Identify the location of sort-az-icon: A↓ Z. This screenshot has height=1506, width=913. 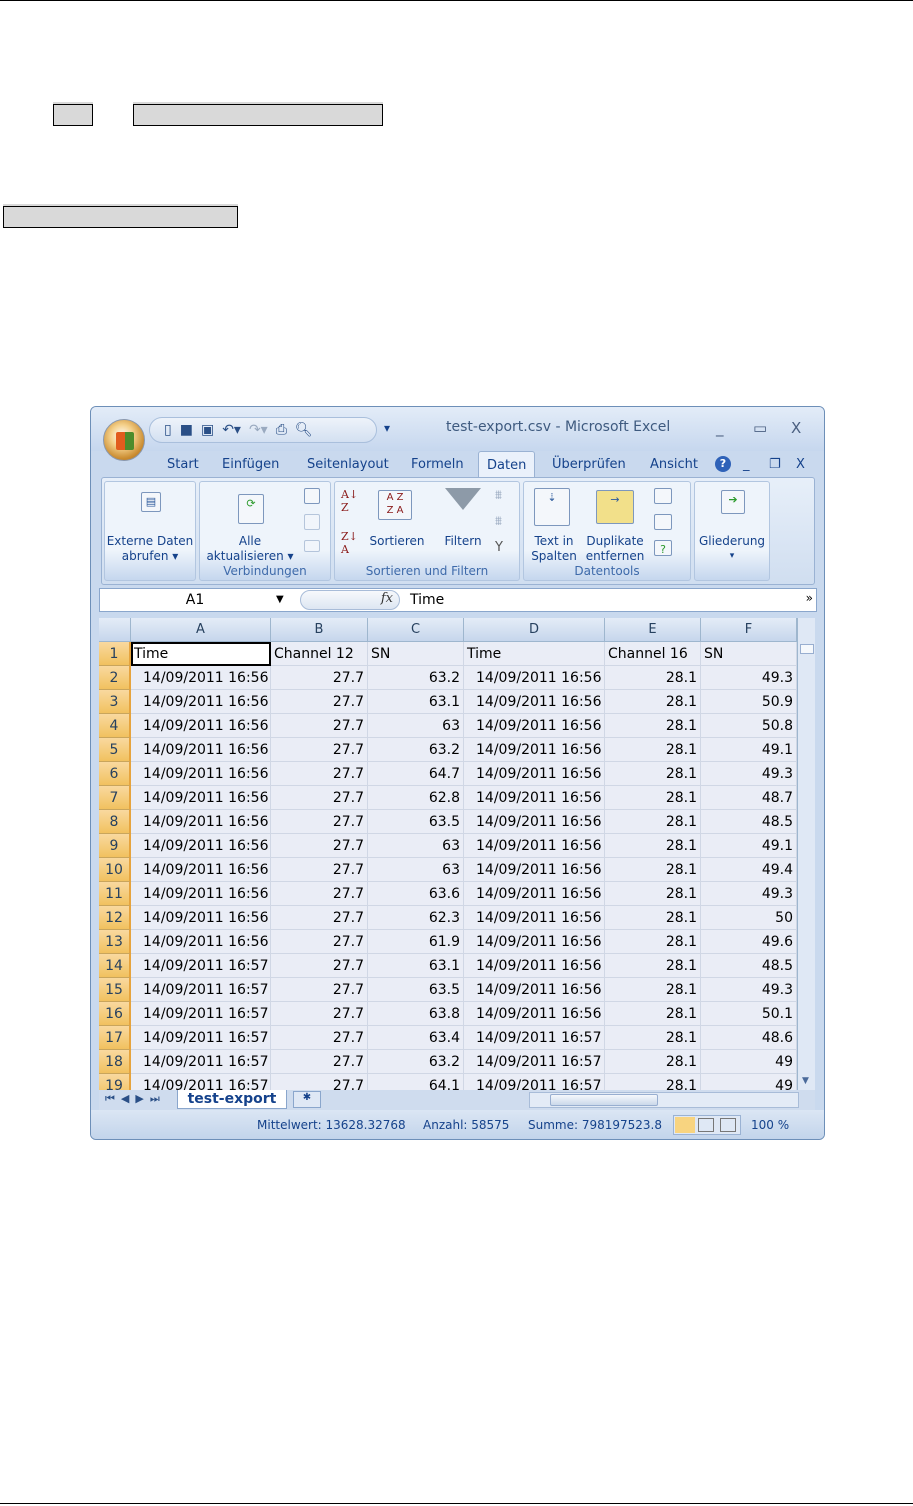
(349, 501).